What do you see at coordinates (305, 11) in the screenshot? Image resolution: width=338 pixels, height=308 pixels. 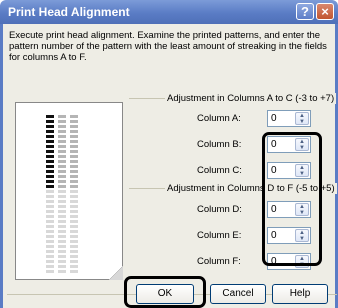 I see `help-icon: ?` at bounding box center [305, 11].